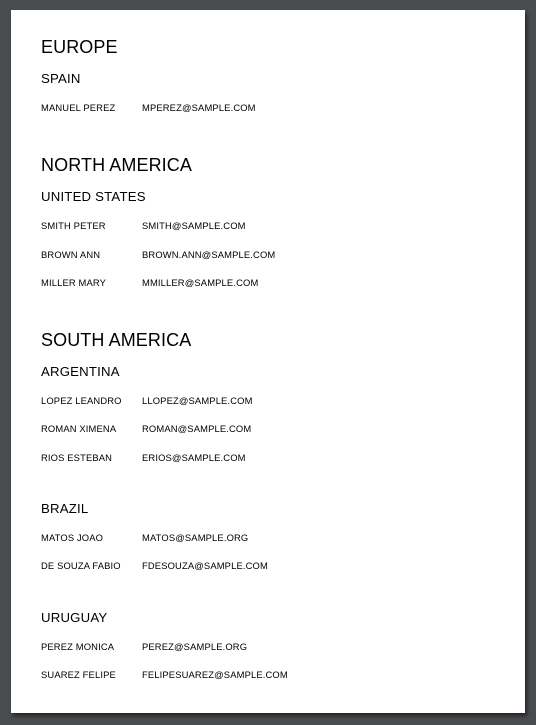 The width and height of the screenshot is (536, 725). Describe the element at coordinates (78, 646) in the screenshot. I see `contact-name: PEREZ MONICA` at that location.